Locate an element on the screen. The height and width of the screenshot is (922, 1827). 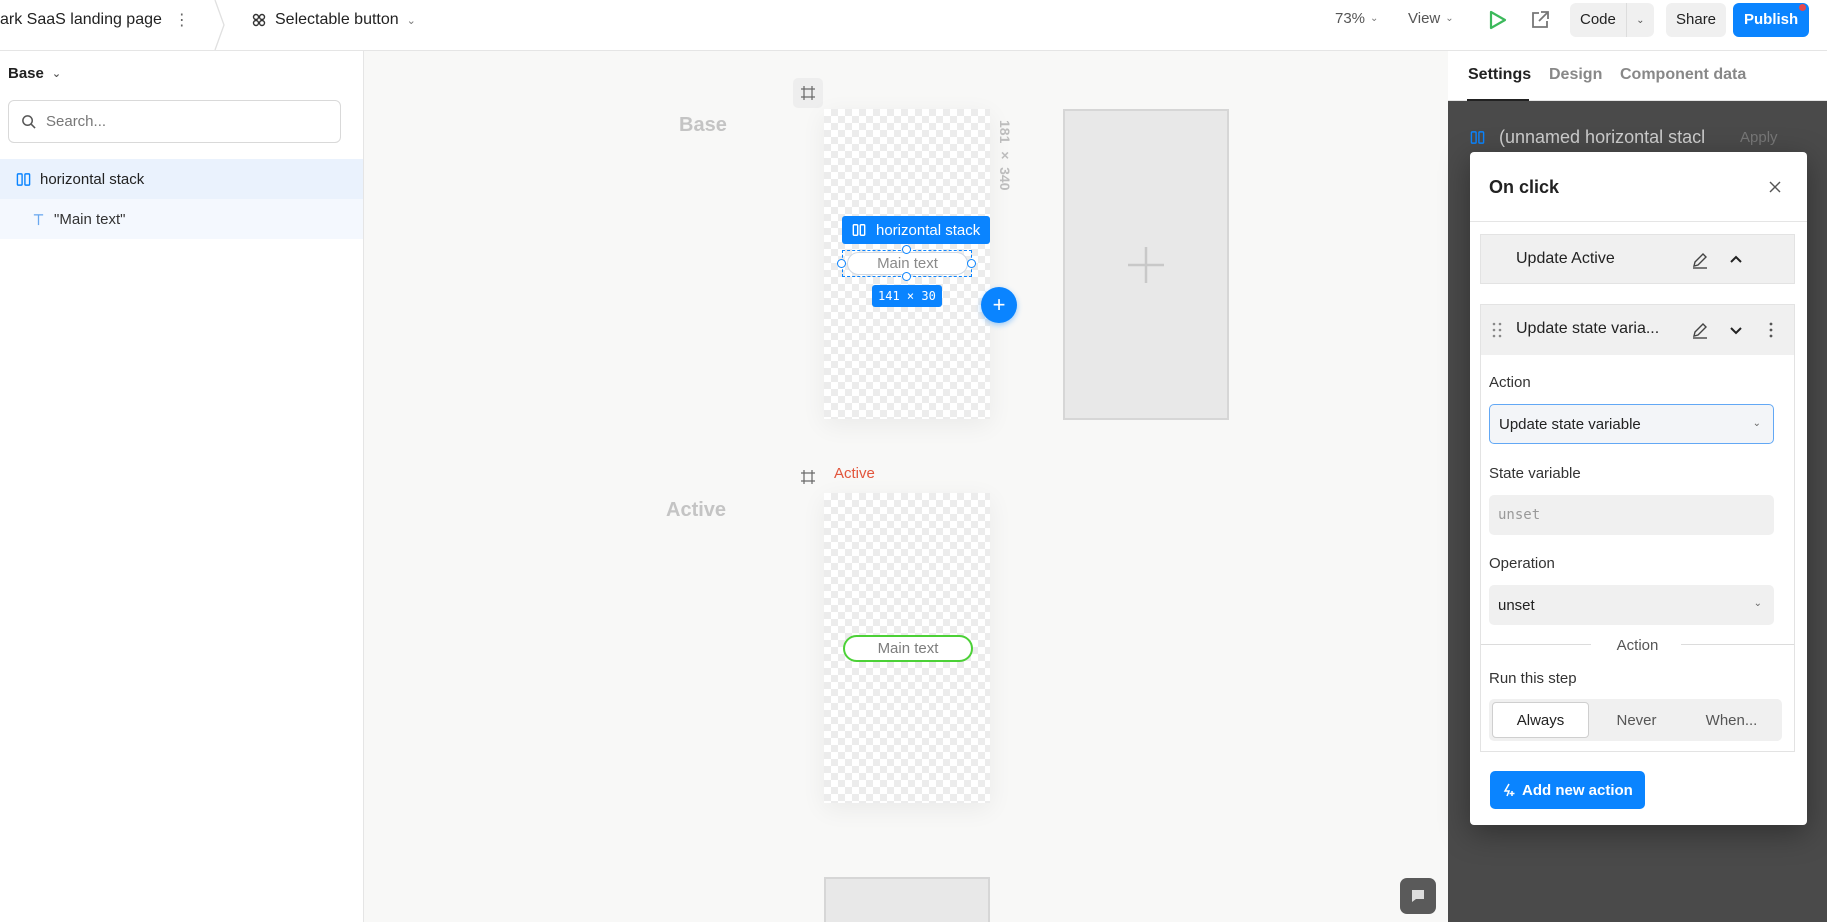
component-selector: Selectable button ⌄ is located at coordinates (333, 20).